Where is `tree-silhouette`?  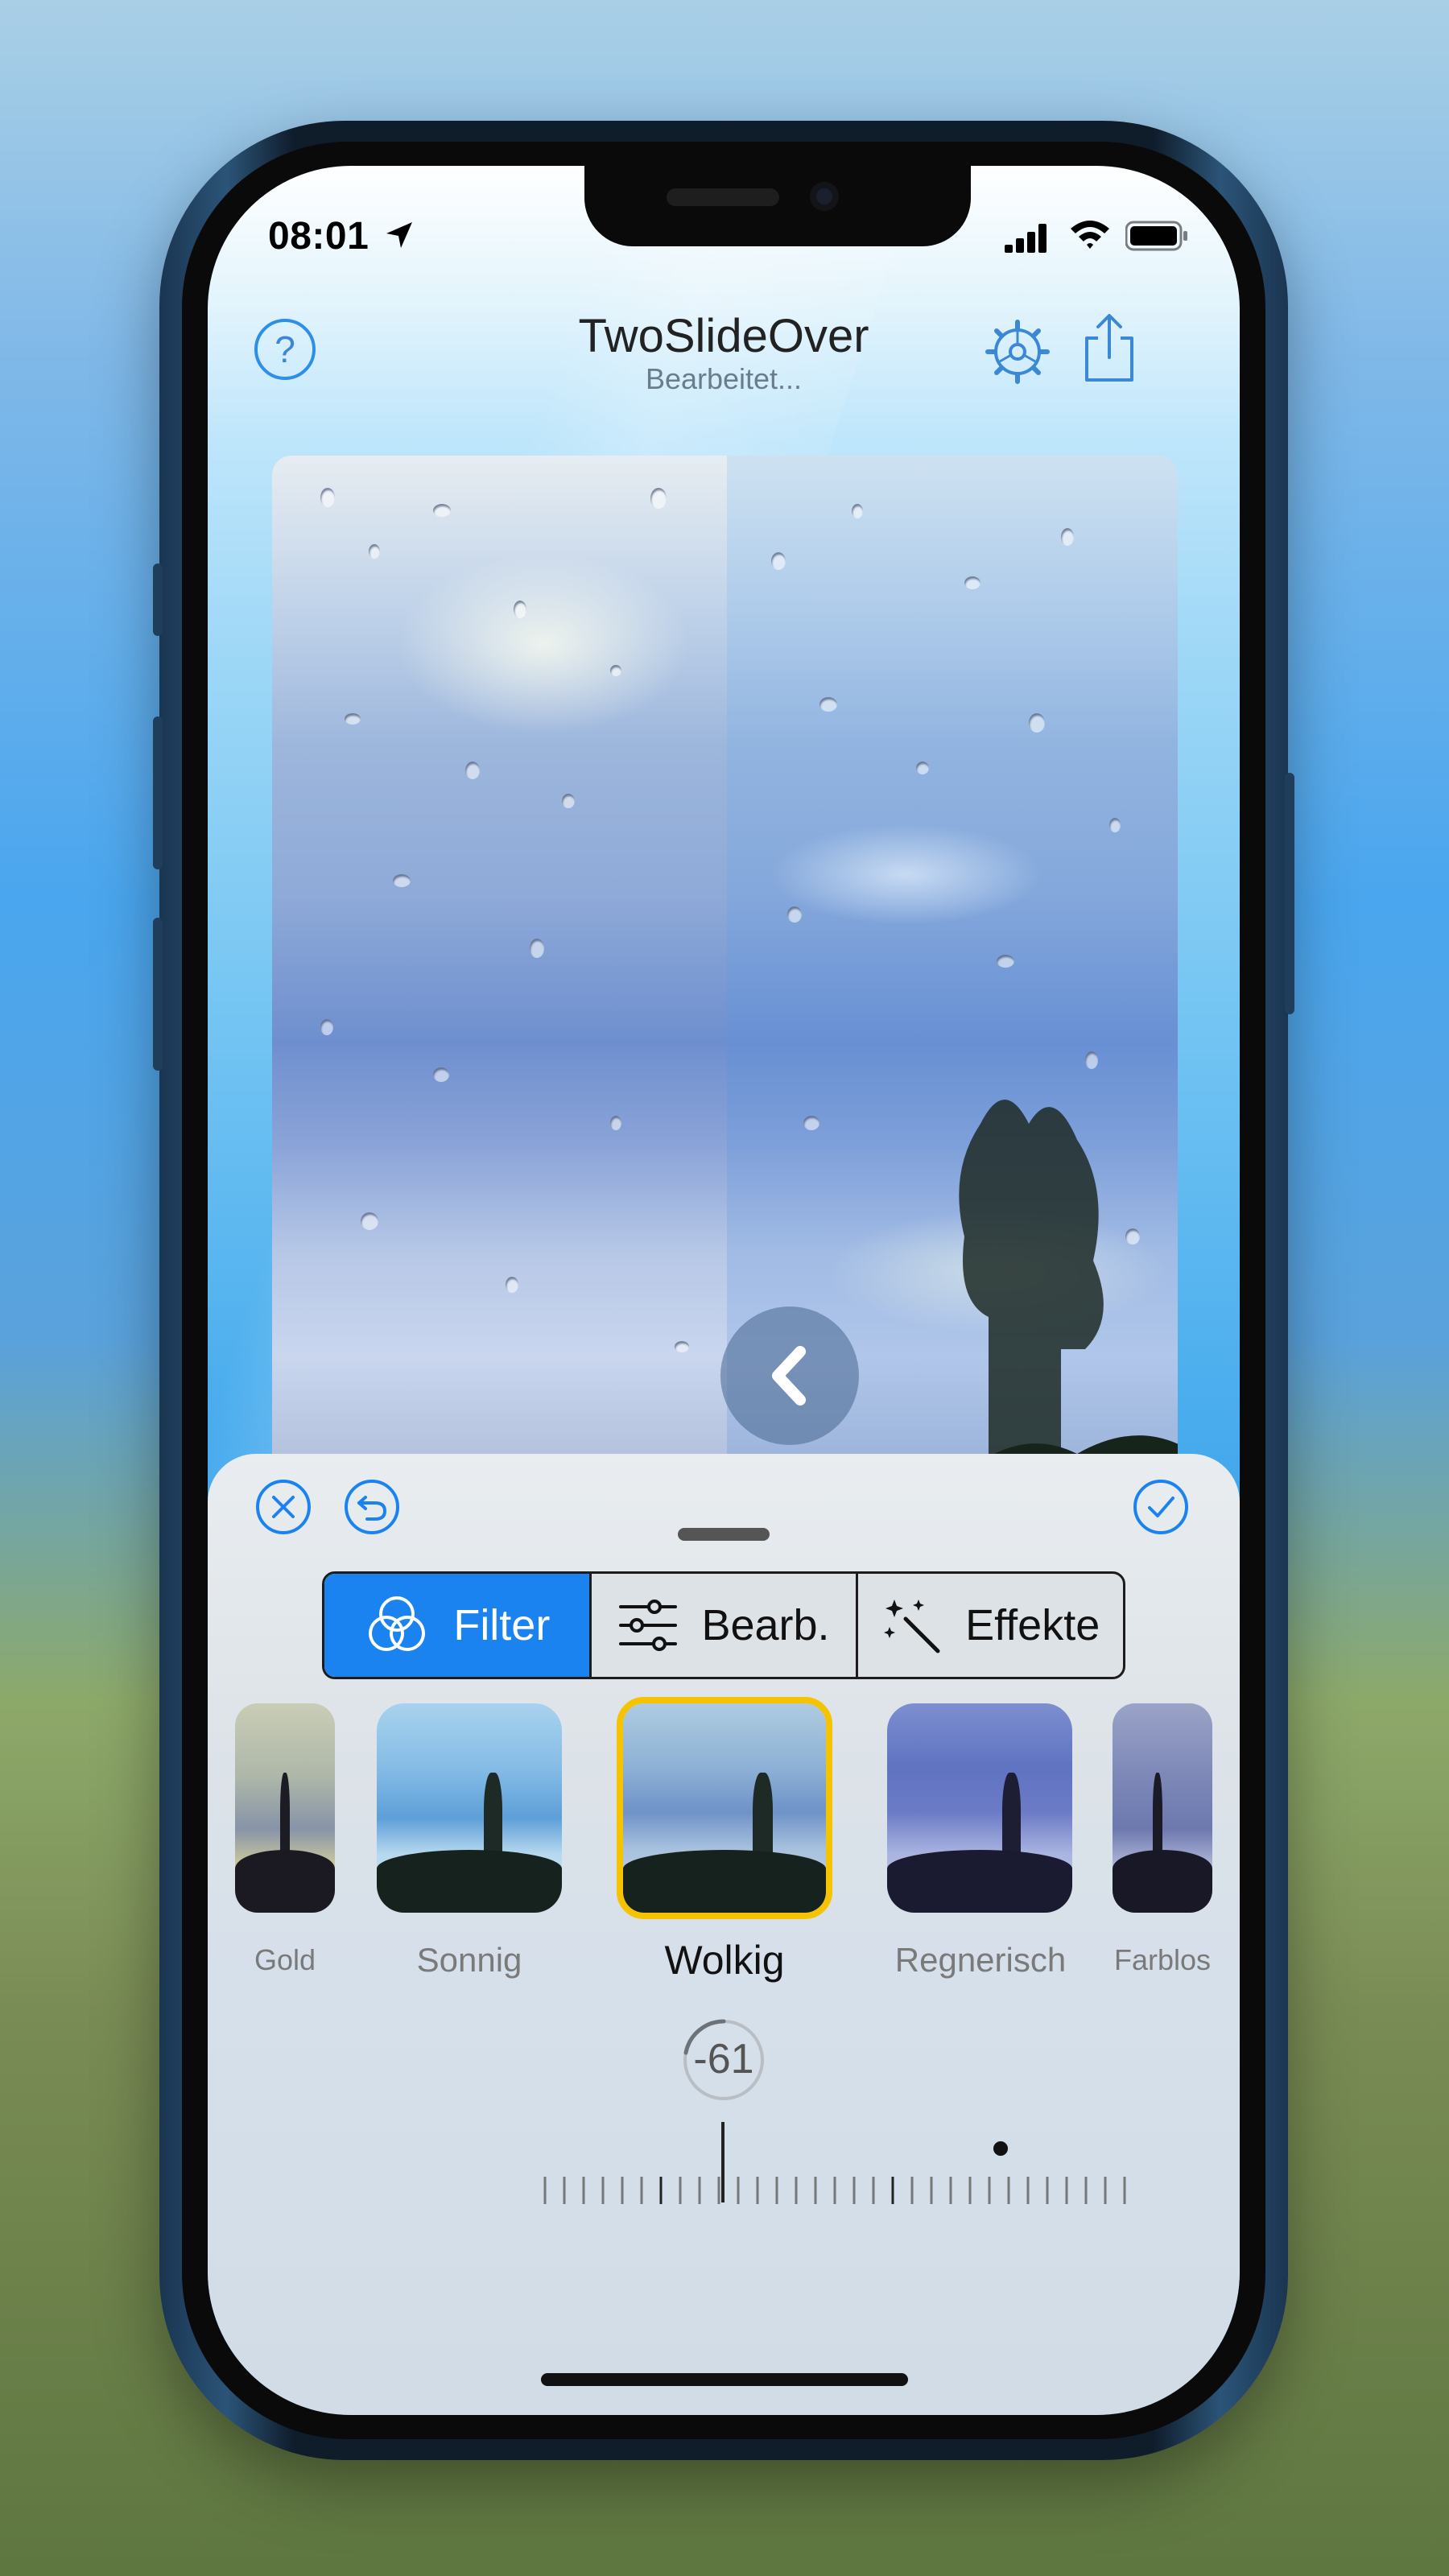
tree-silhouette is located at coordinates (1037, 1301).